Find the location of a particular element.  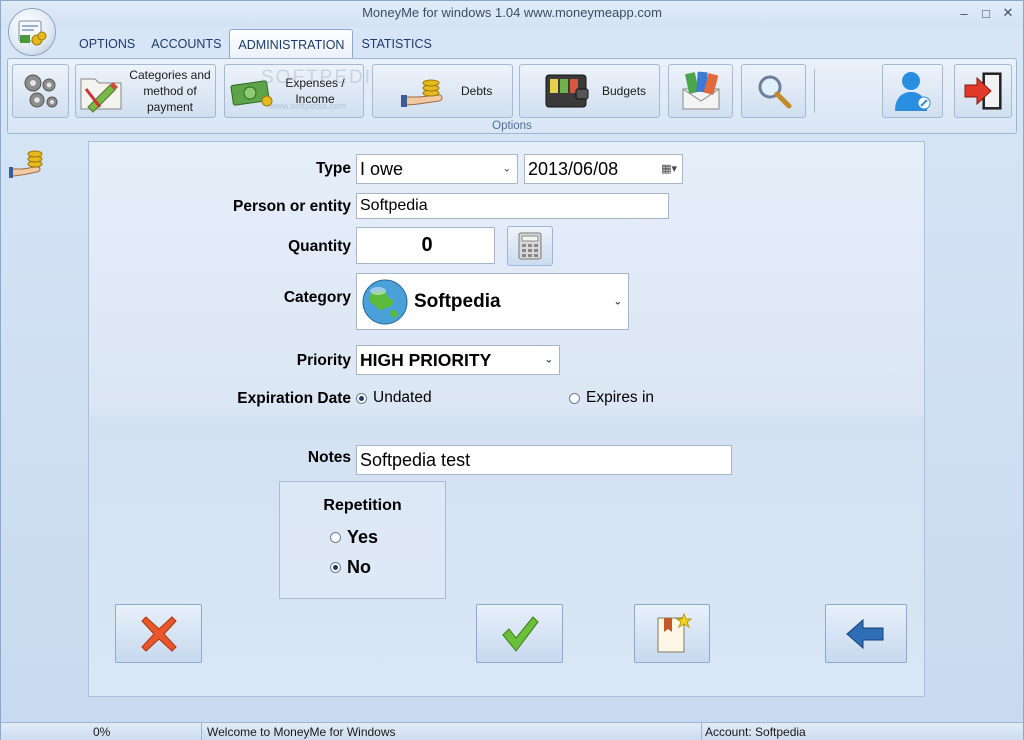

gears-icon is located at coordinates (40, 91).